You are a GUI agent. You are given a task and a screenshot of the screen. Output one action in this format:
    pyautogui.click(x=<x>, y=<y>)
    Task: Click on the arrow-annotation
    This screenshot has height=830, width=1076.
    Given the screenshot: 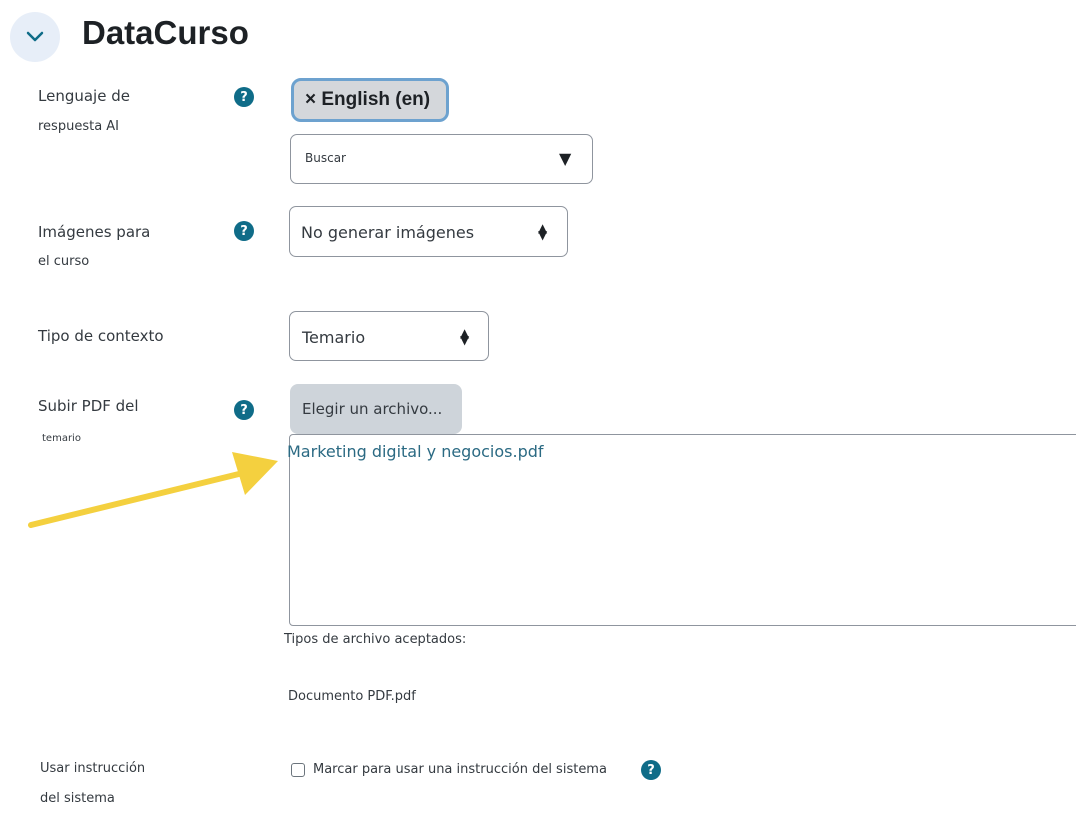 What is the action you would take?
    pyautogui.click(x=153, y=490)
    